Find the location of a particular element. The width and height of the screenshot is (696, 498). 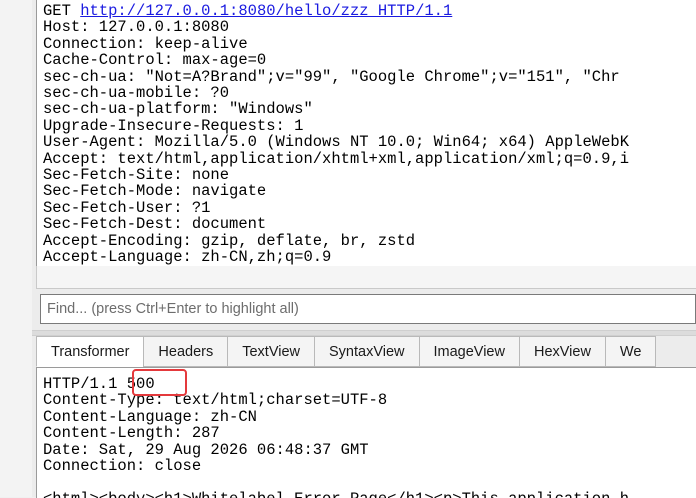

request-url-link: http://127.0.0.1:8080/hello/zzz HTTP/1.1 is located at coordinates (266, 11).